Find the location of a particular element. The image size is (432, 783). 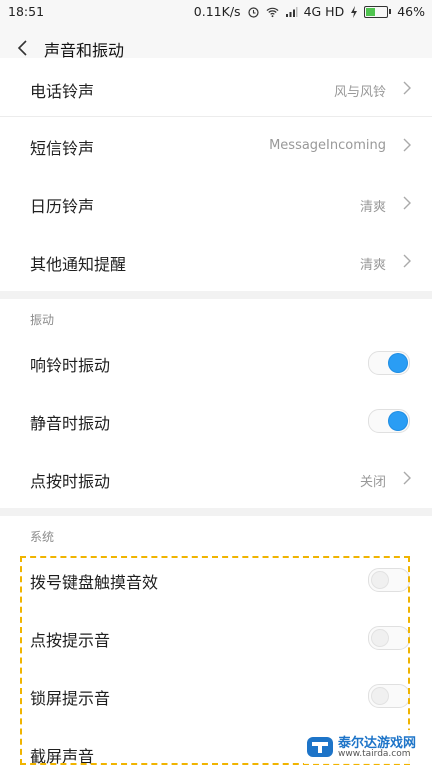

row-label: 静音时振动 is located at coordinates (70, 423).